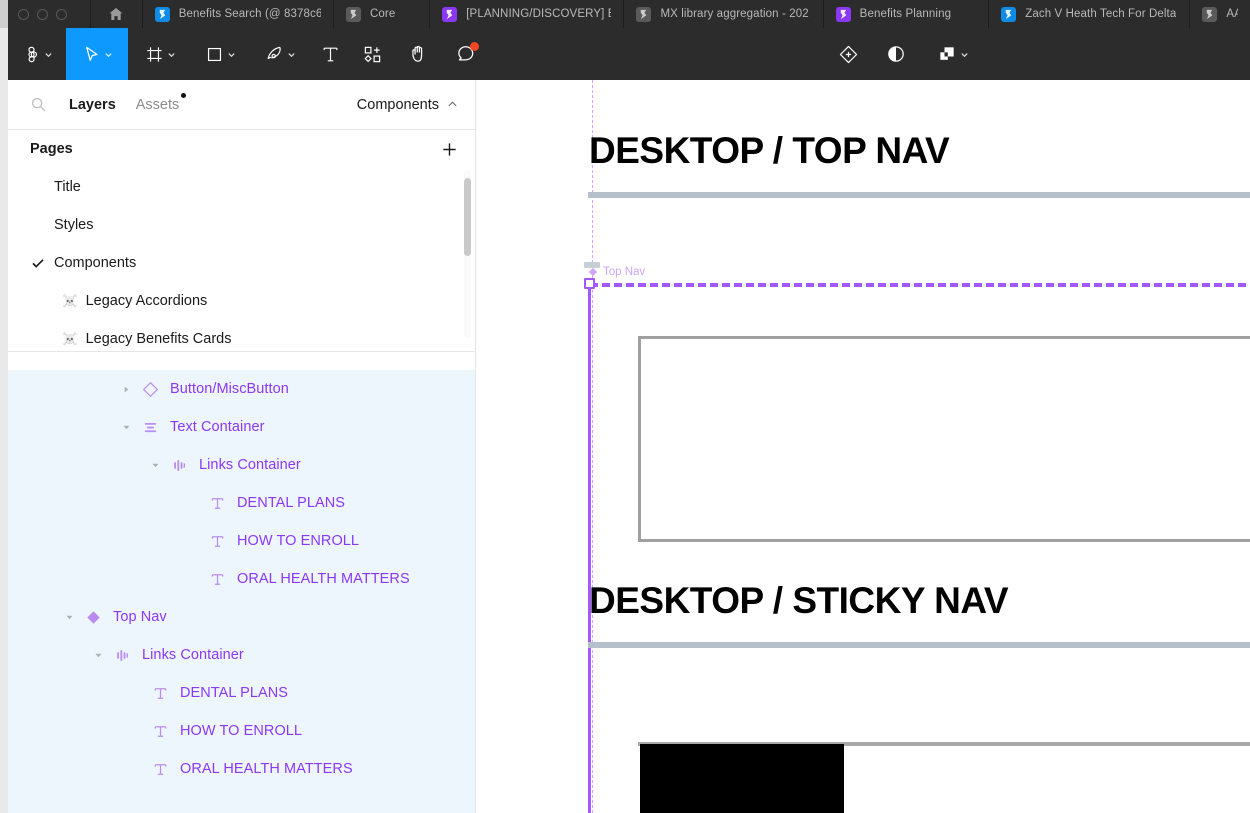 The height and width of the screenshot is (813, 1250). I want to click on file-tab-6: AA, so click(1220, 14).